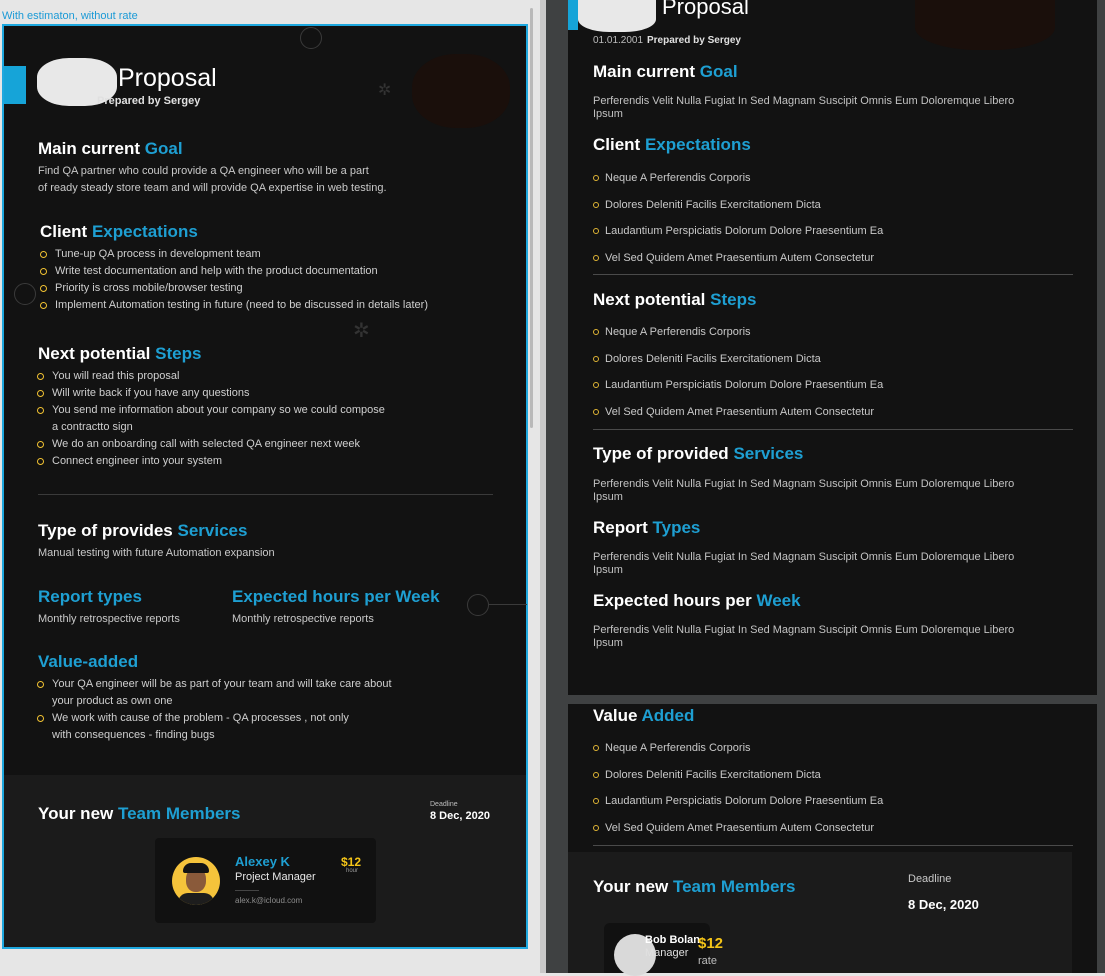 Image resolution: width=1105 pixels, height=976 pixels. What do you see at coordinates (672, 940) in the screenshot?
I see `member-name: Bob Bolan` at bounding box center [672, 940].